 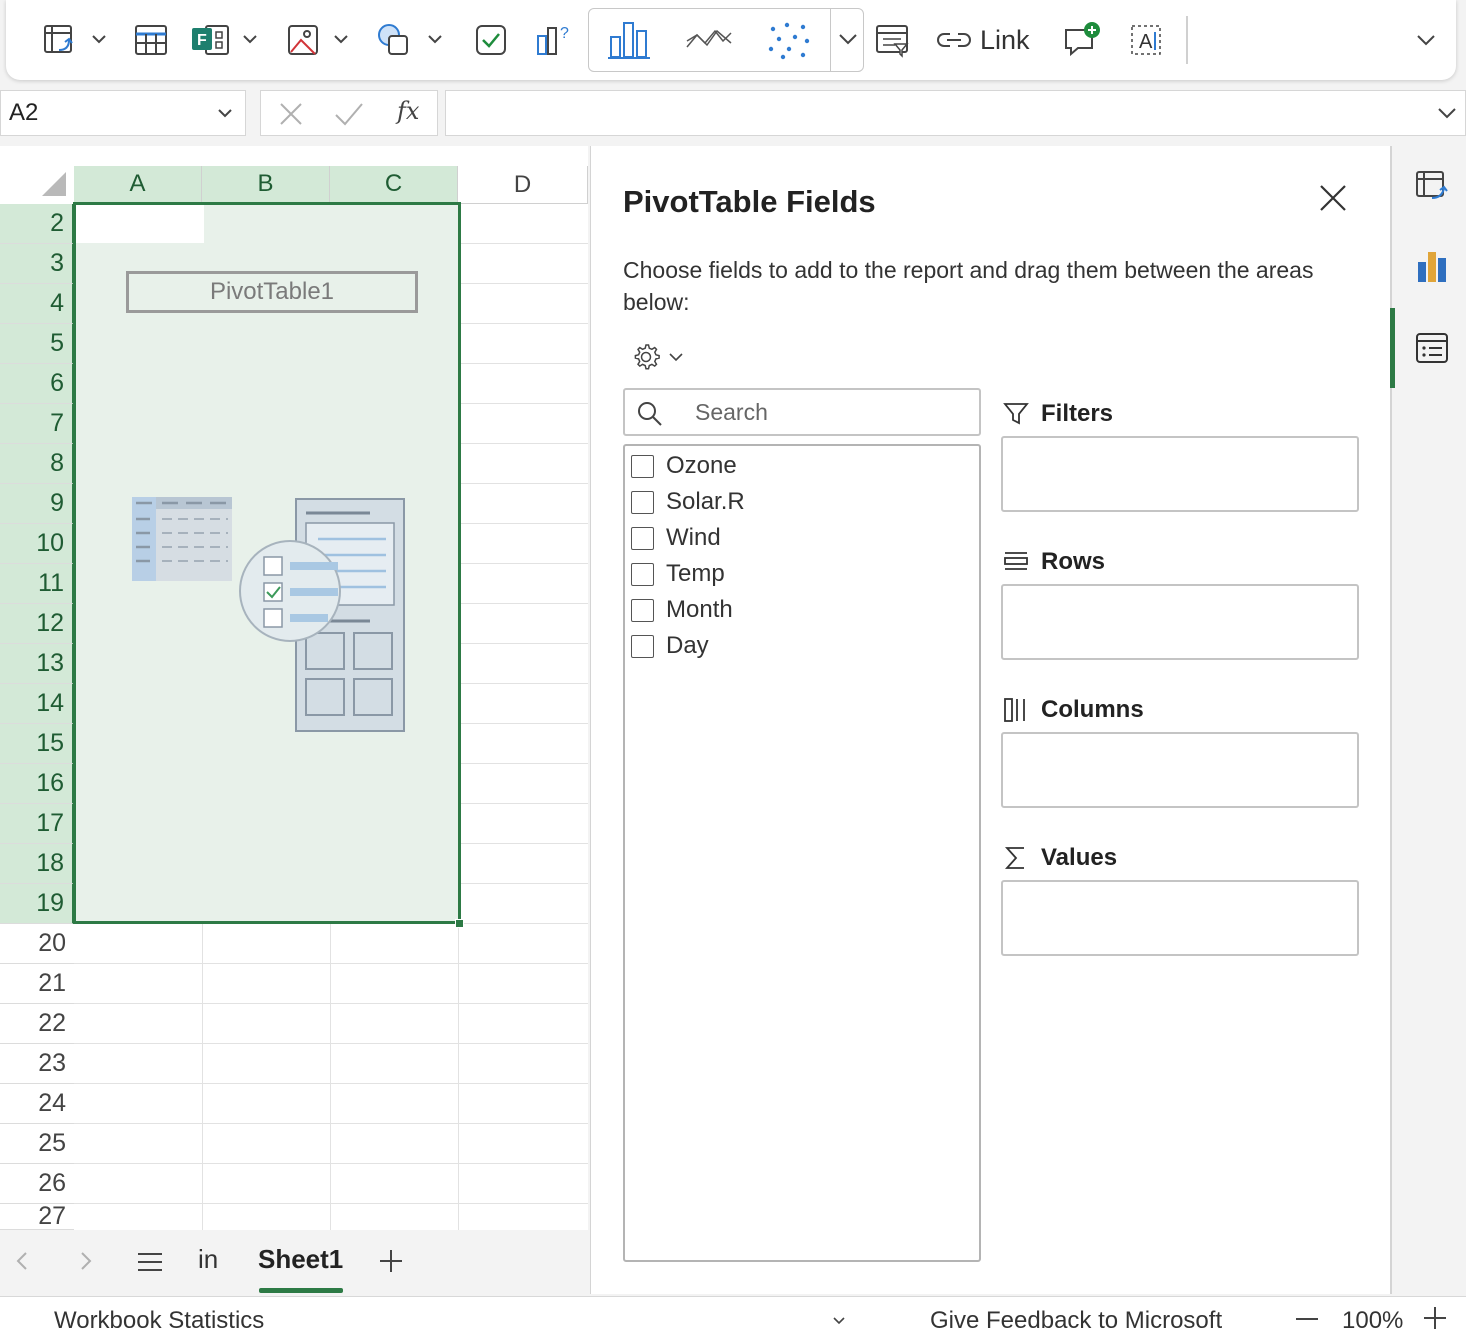 What do you see at coordinates (37, 384) in the screenshot?
I see `row-header: 6` at bounding box center [37, 384].